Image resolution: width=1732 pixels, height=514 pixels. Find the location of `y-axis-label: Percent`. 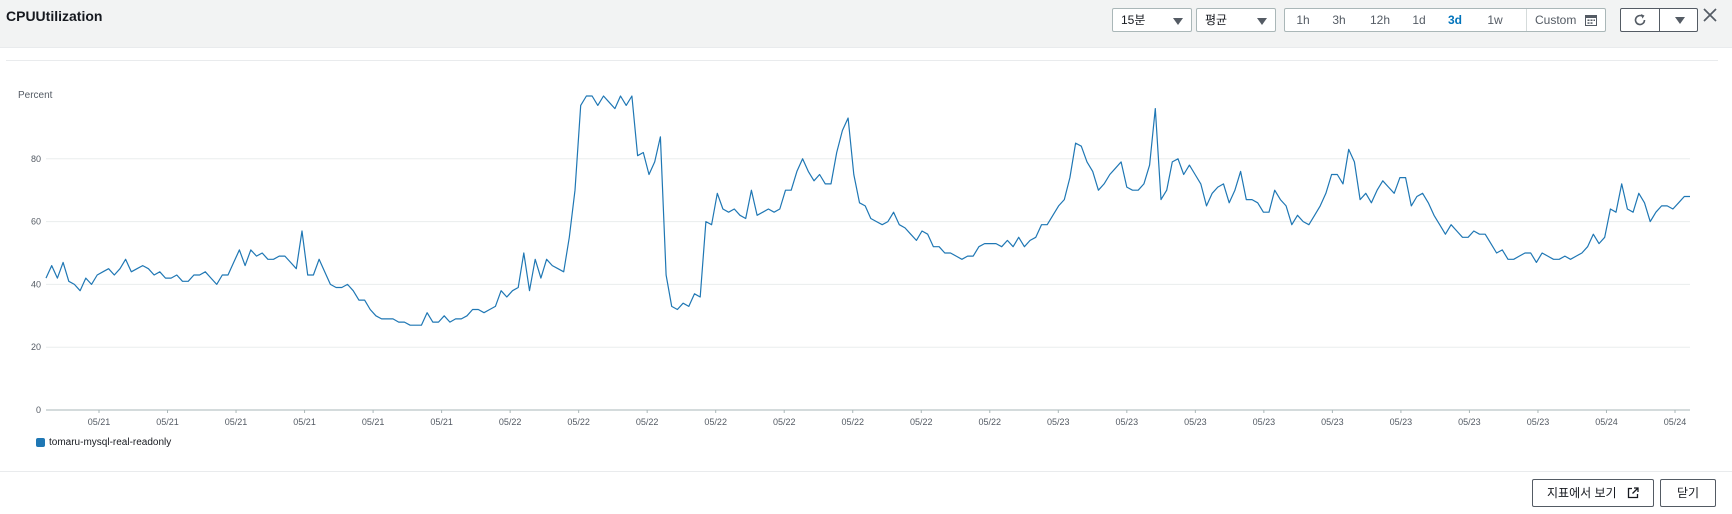

y-axis-label: Percent is located at coordinates (35, 95).